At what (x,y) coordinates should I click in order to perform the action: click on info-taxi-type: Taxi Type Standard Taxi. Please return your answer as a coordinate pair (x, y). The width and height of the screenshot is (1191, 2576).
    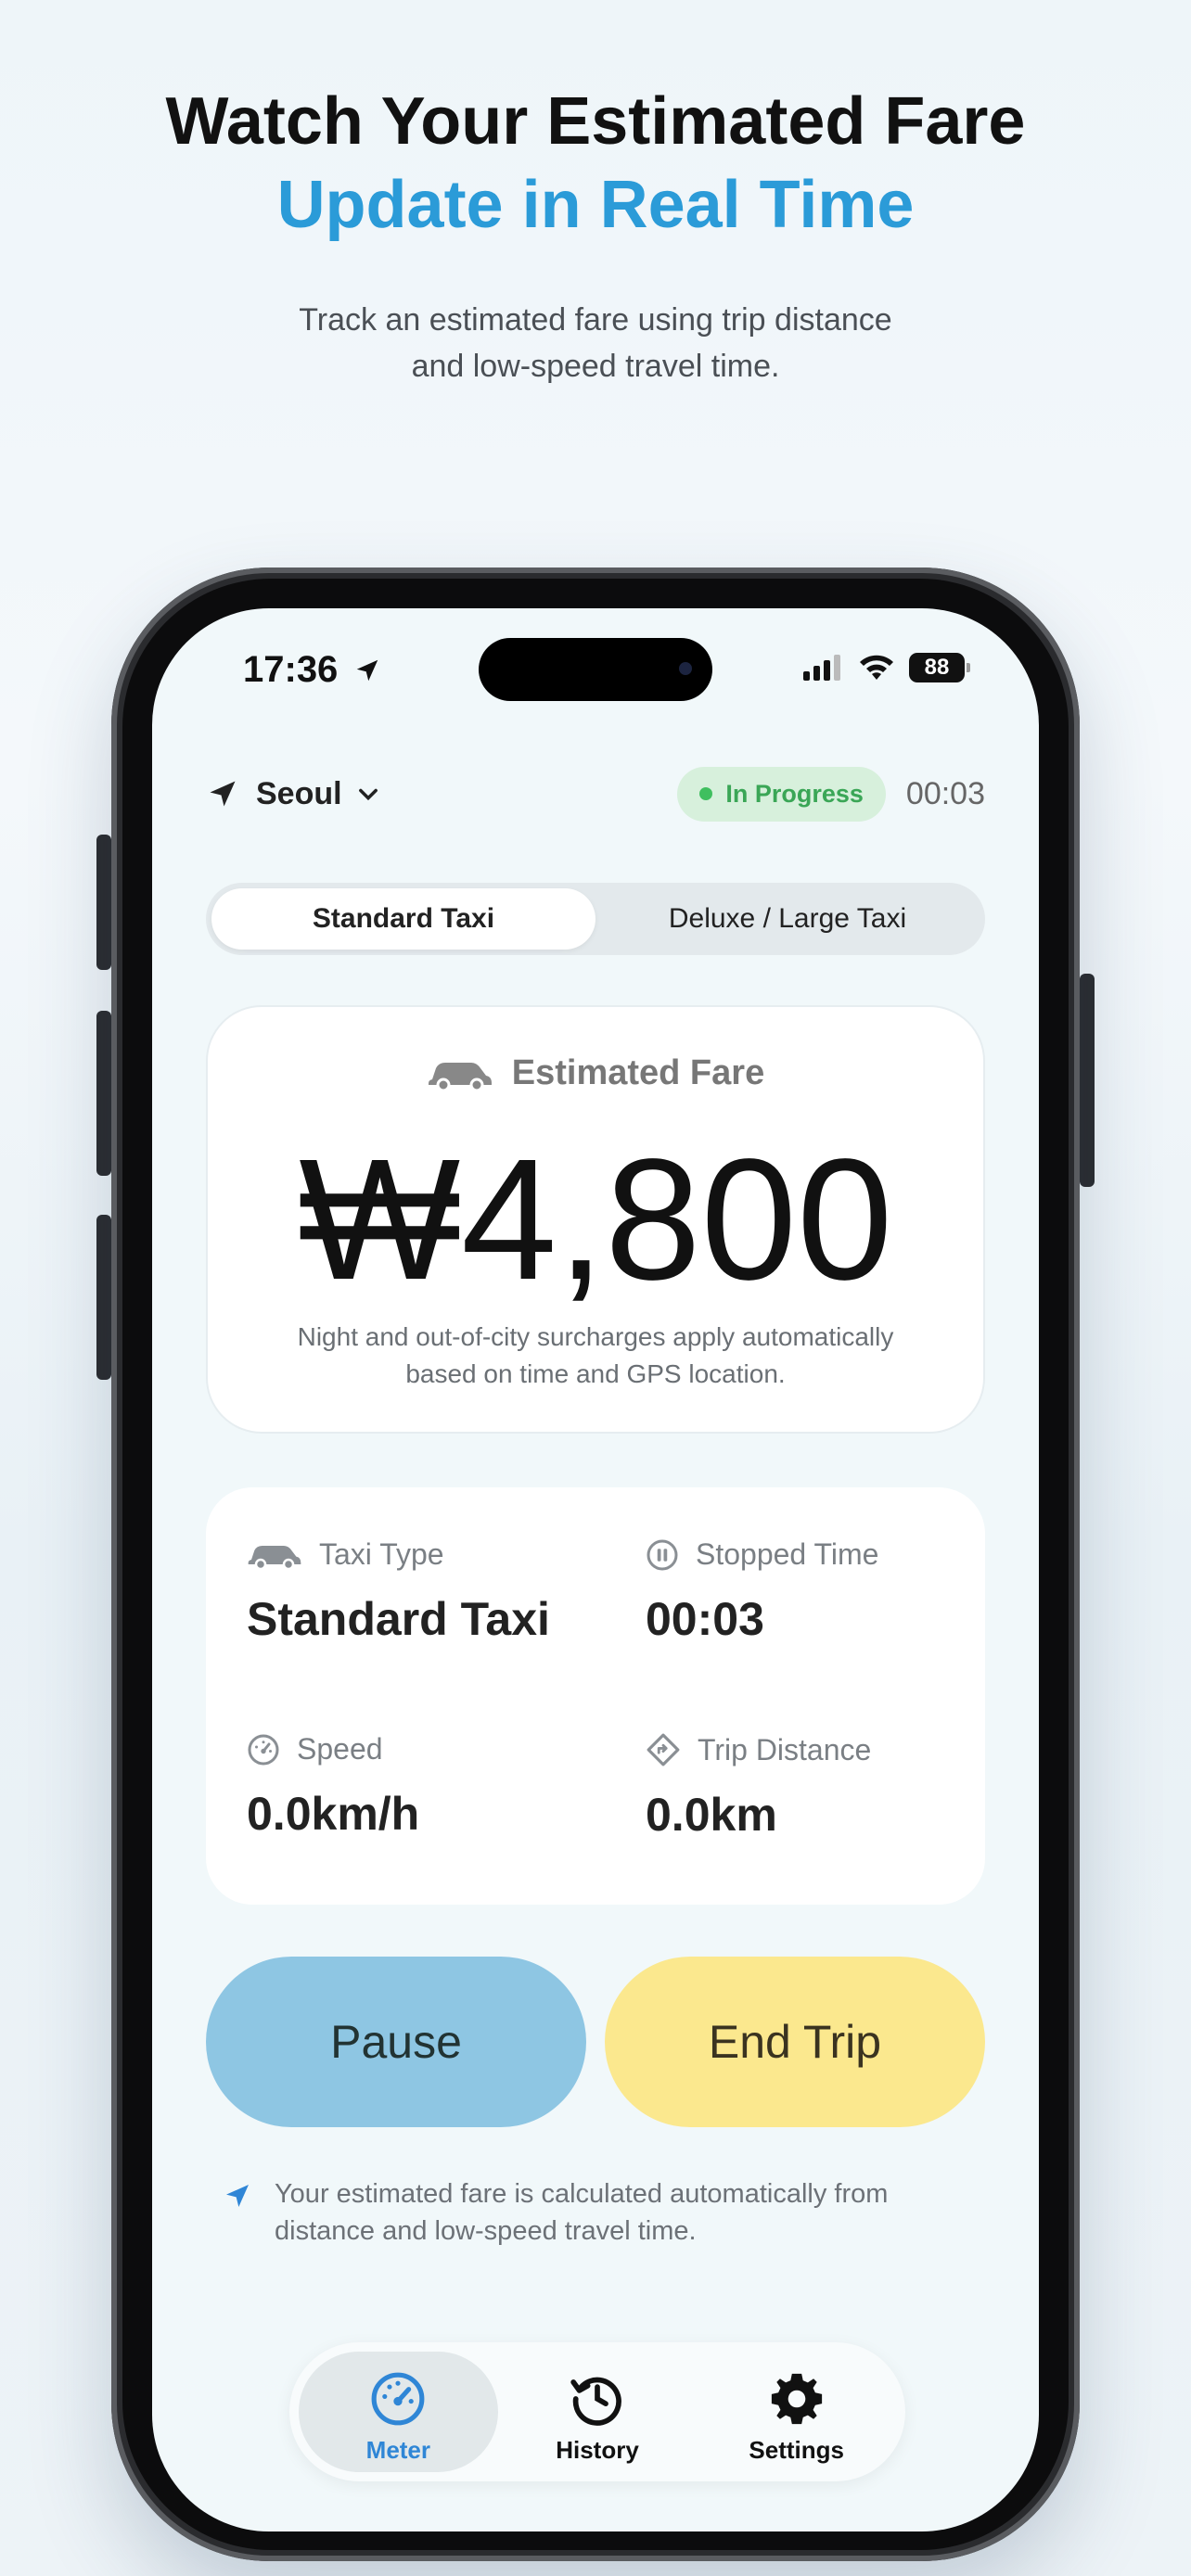
    Looking at the image, I should click on (399, 1592).